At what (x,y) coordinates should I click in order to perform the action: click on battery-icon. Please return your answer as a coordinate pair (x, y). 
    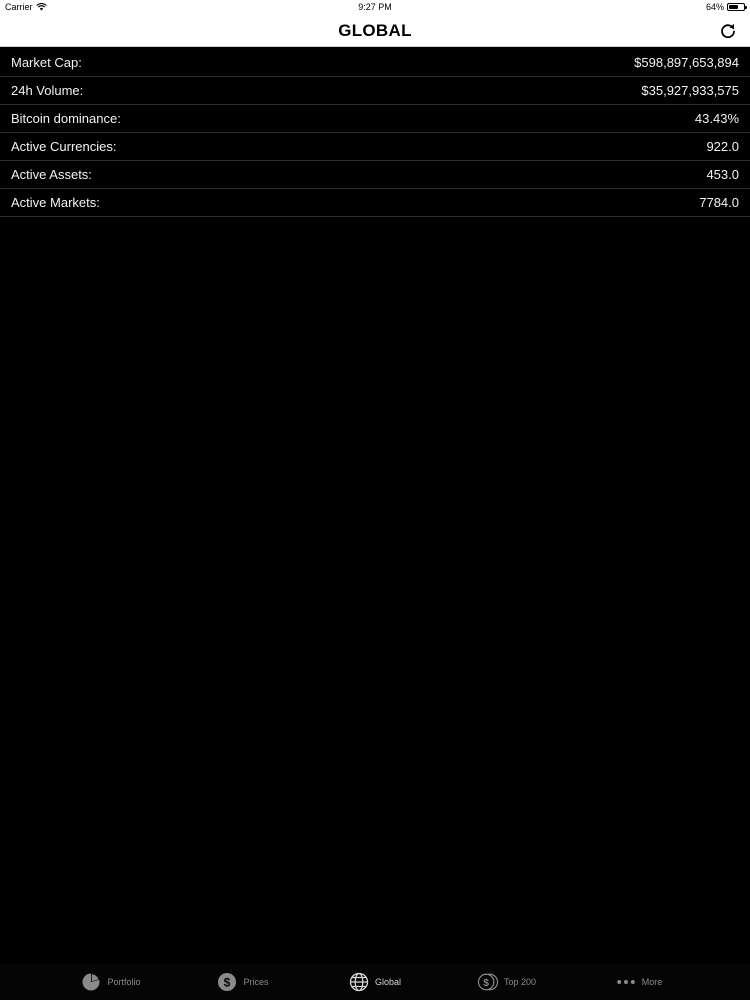
    Looking at the image, I should click on (737, 7).